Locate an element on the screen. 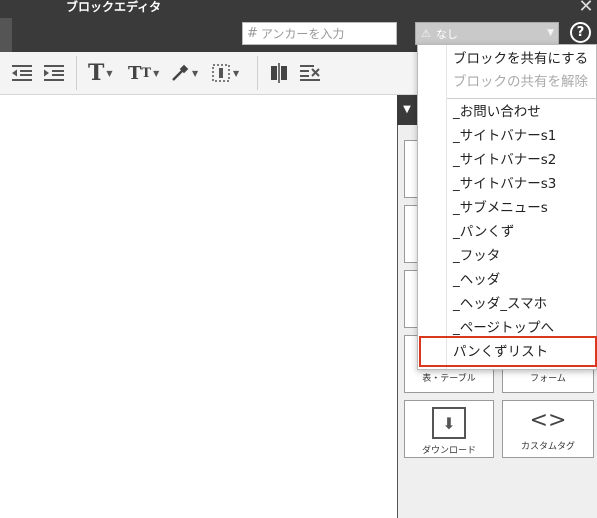  menu-item-shared-block: _サブメニューs is located at coordinates (500, 208).